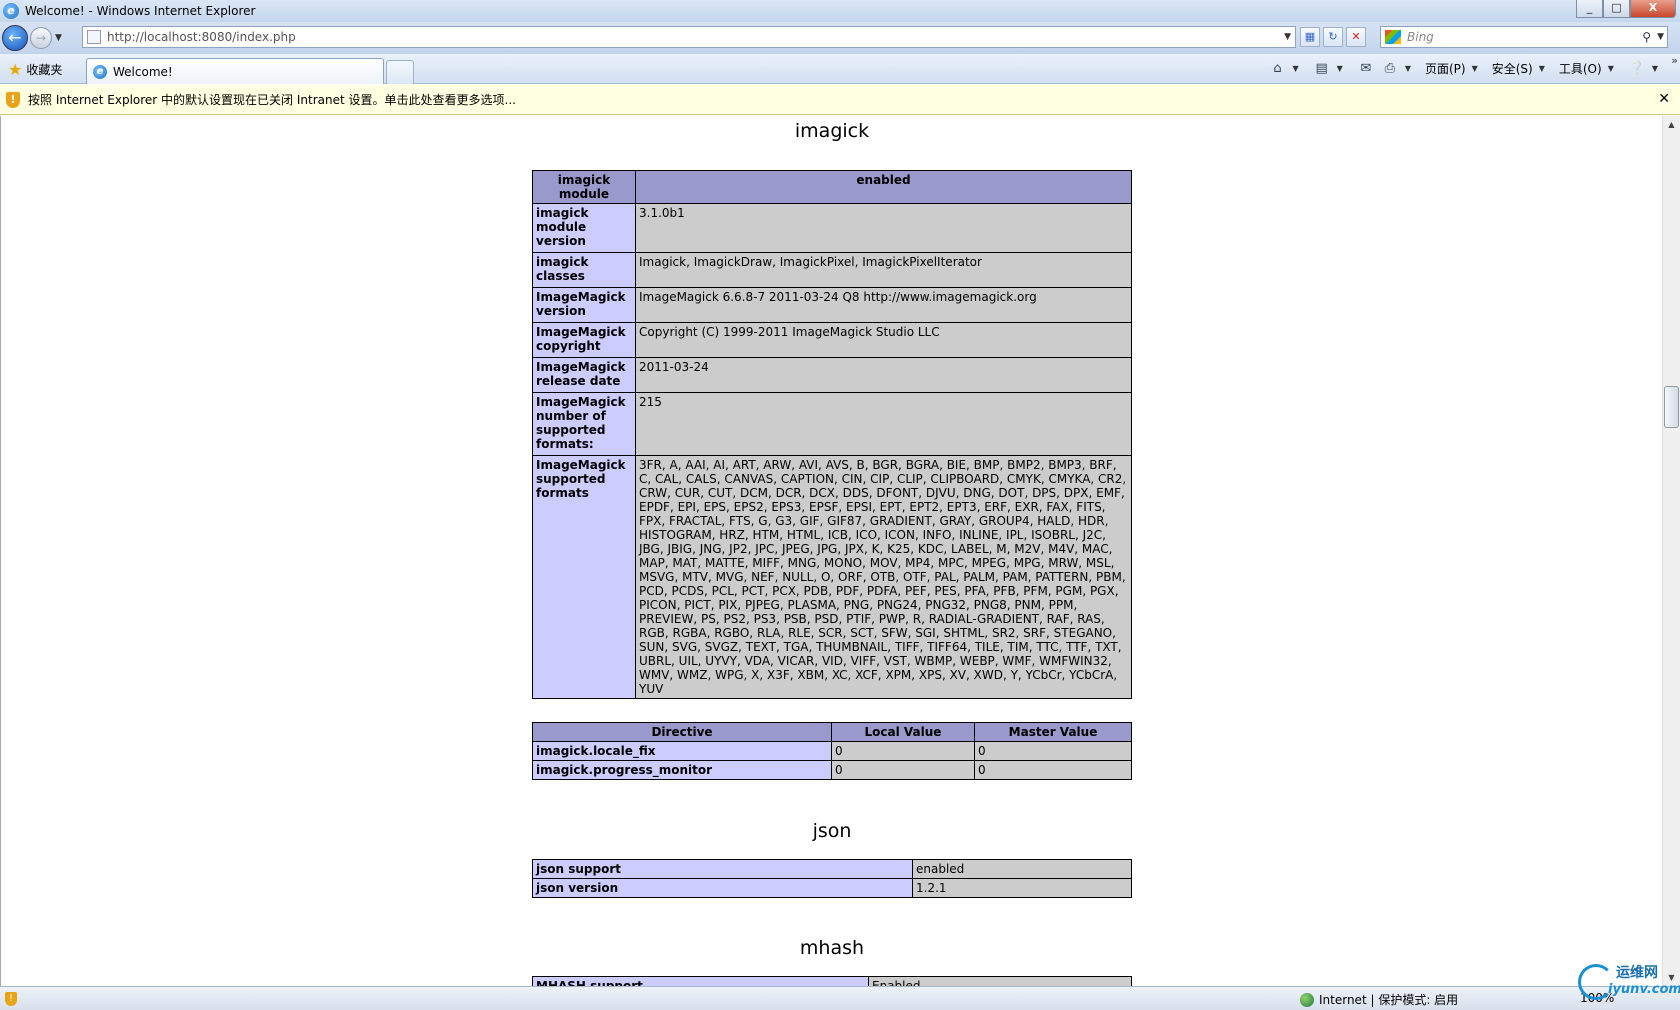 The width and height of the screenshot is (1680, 1010). What do you see at coordinates (1655, 68) in the screenshot?
I see `help-dropdown-icon: ▼` at bounding box center [1655, 68].